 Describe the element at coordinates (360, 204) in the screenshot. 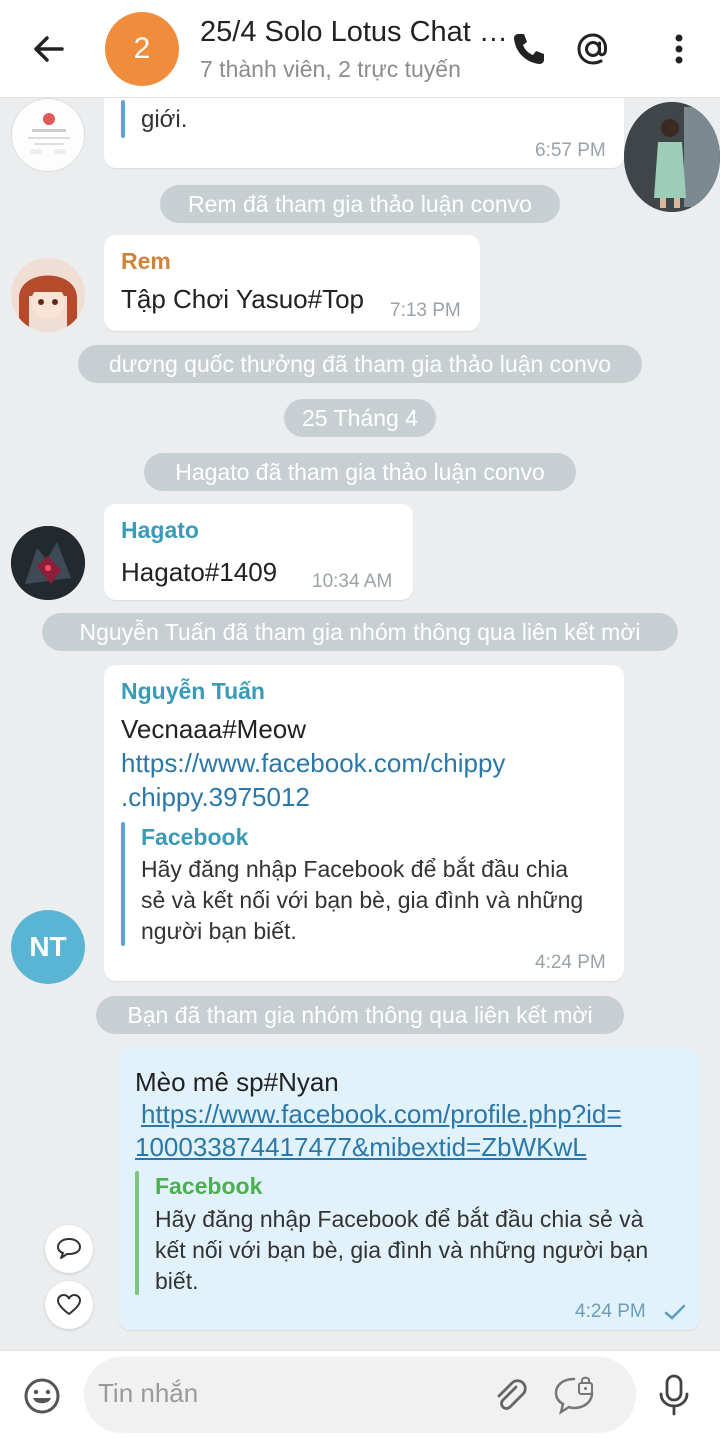

I see `system-notice: Rem đã tham gia thảo luận convo` at that location.